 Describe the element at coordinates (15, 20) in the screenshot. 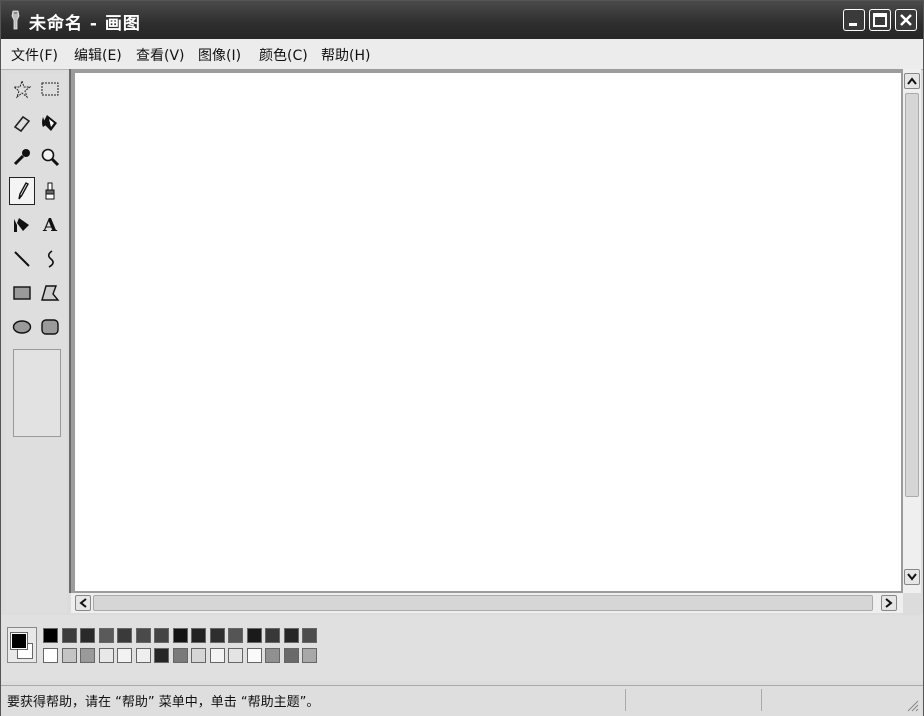

I see `paint-app-icon` at that location.